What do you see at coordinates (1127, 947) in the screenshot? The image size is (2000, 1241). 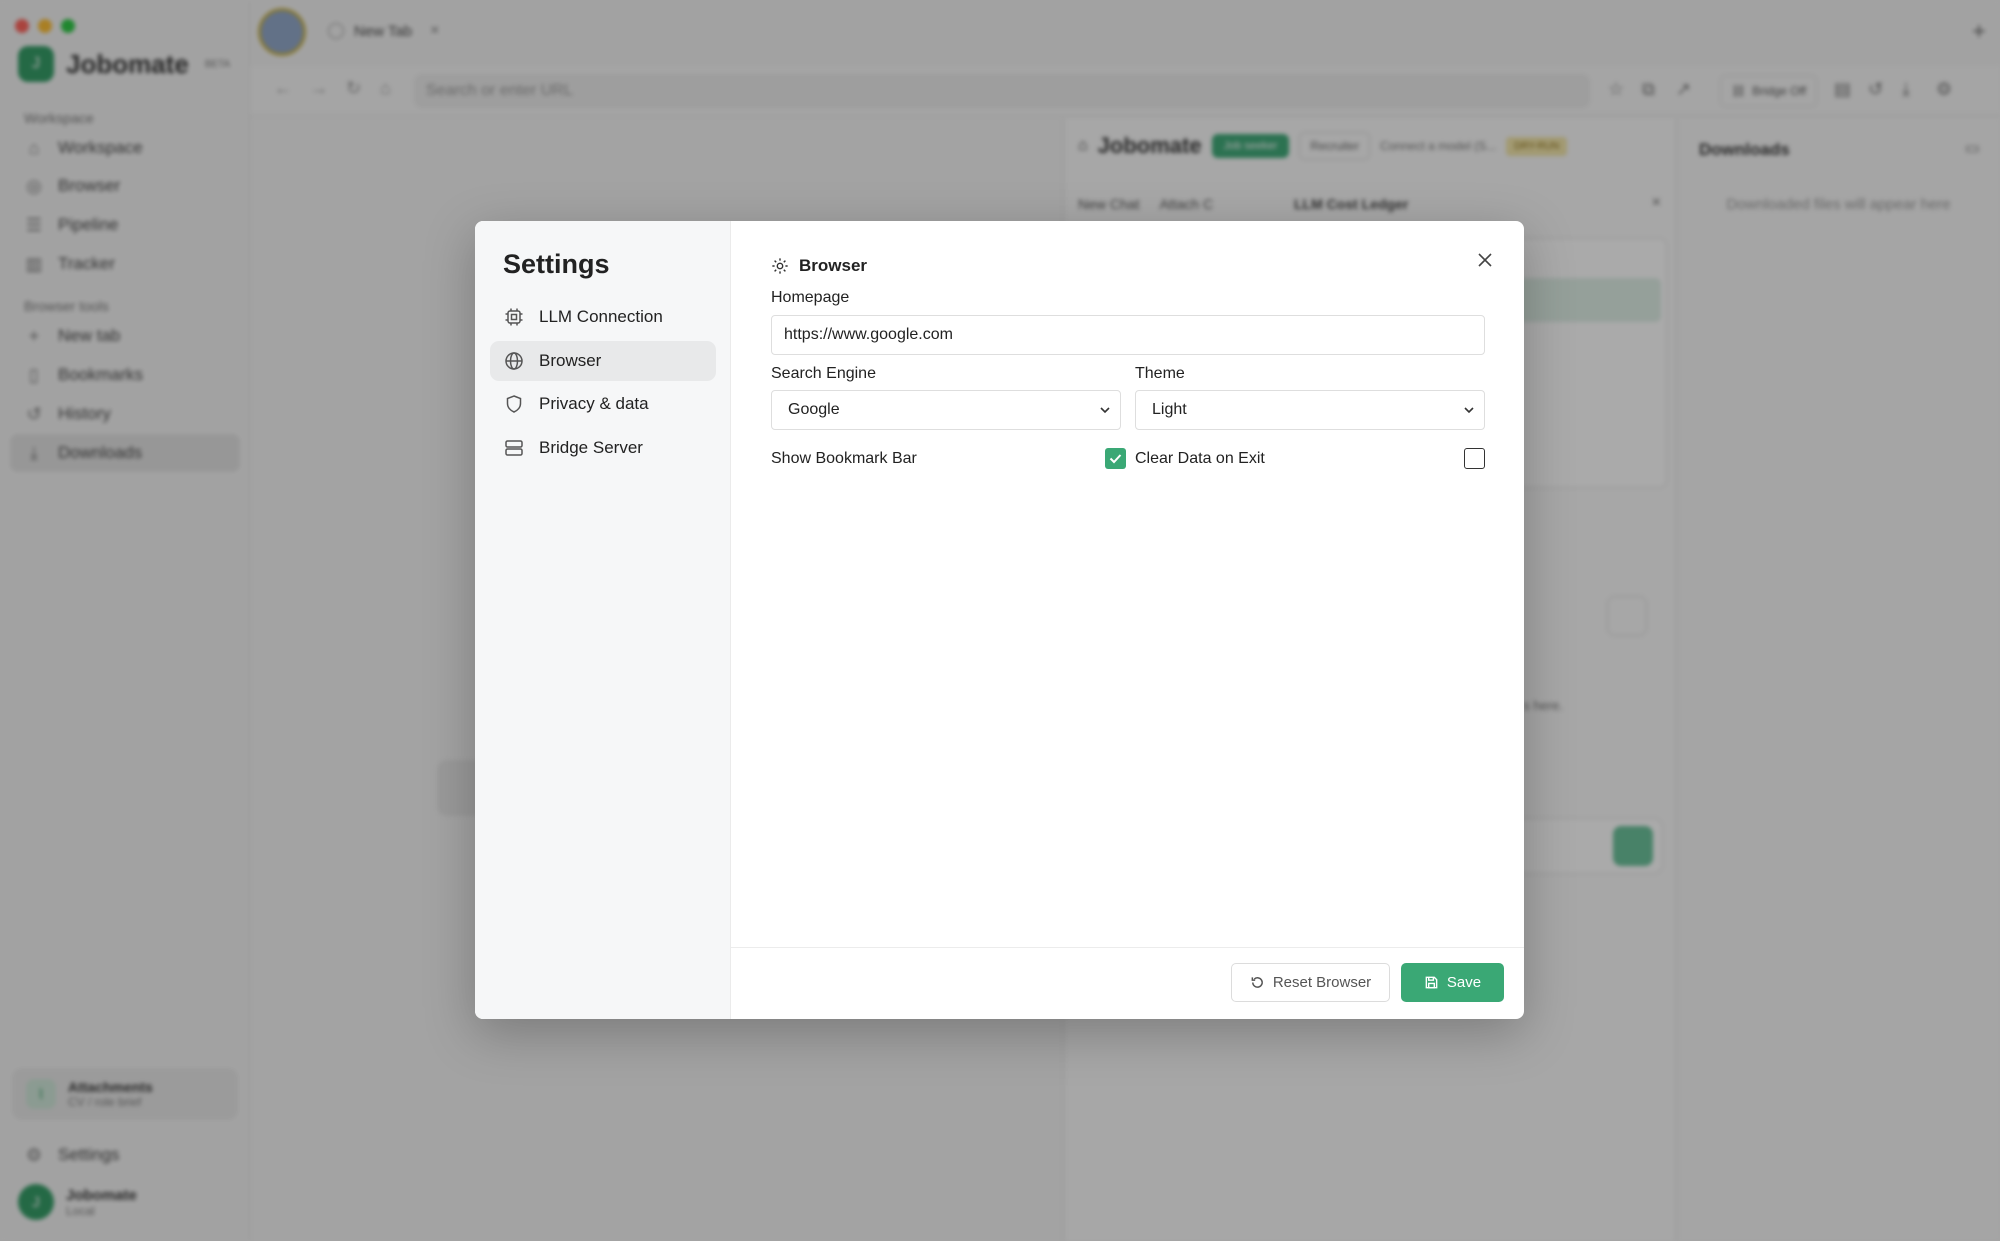 I see `footer-divider` at bounding box center [1127, 947].